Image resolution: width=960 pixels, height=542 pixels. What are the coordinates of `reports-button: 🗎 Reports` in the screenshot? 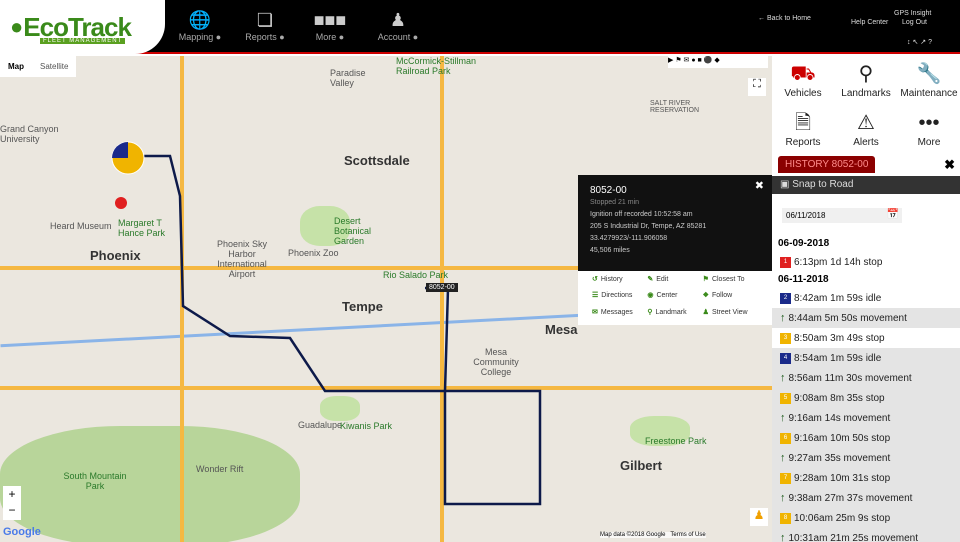 It's located at (803, 128).